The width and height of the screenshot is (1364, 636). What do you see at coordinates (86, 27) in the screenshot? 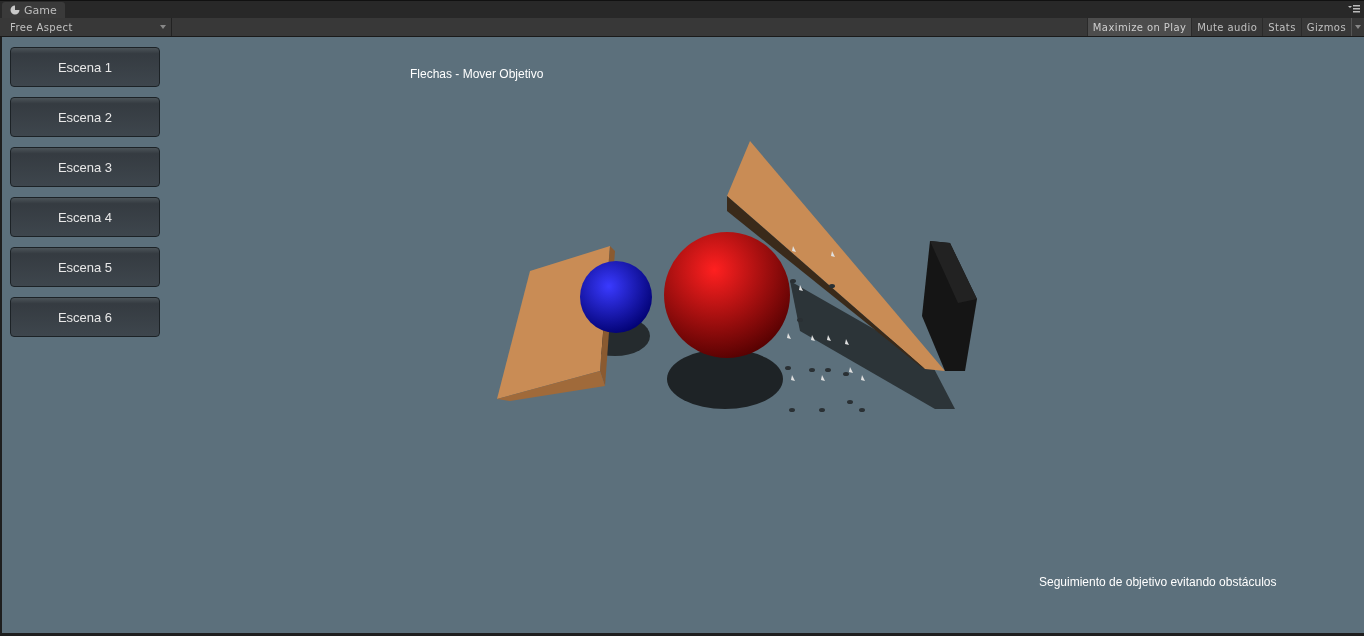
I see `aspect-dropdown: Free Aspect` at bounding box center [86, 27].